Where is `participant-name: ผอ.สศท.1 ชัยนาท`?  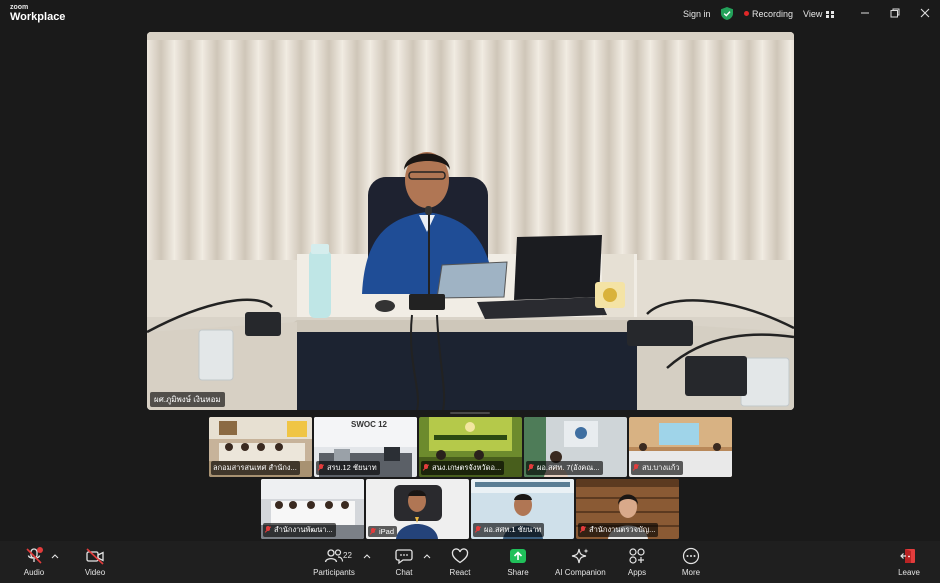 participant-name: ผอ.สศท.1 ชัยนาท is located at coordinates (509, 530).